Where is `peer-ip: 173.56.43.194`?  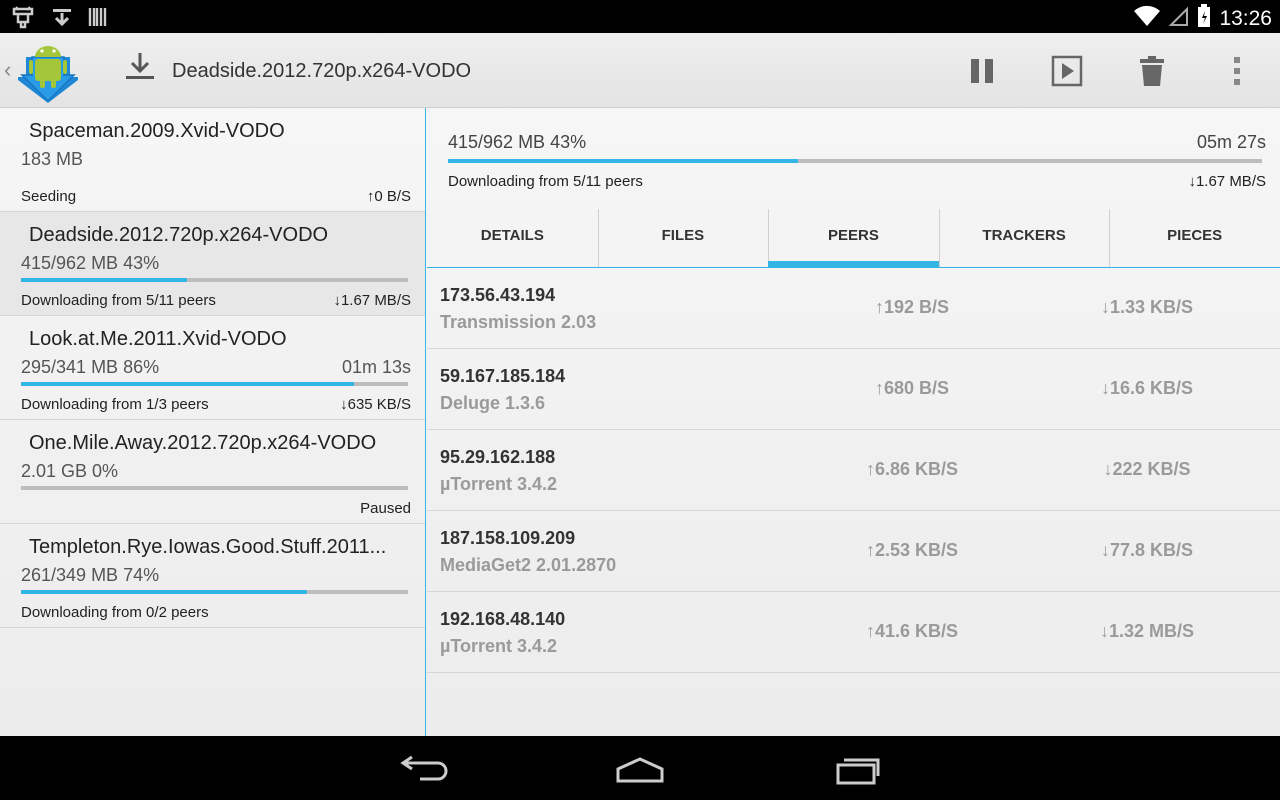
peer-ip: 173.56.43.194 is located at coordinates (498, 295).